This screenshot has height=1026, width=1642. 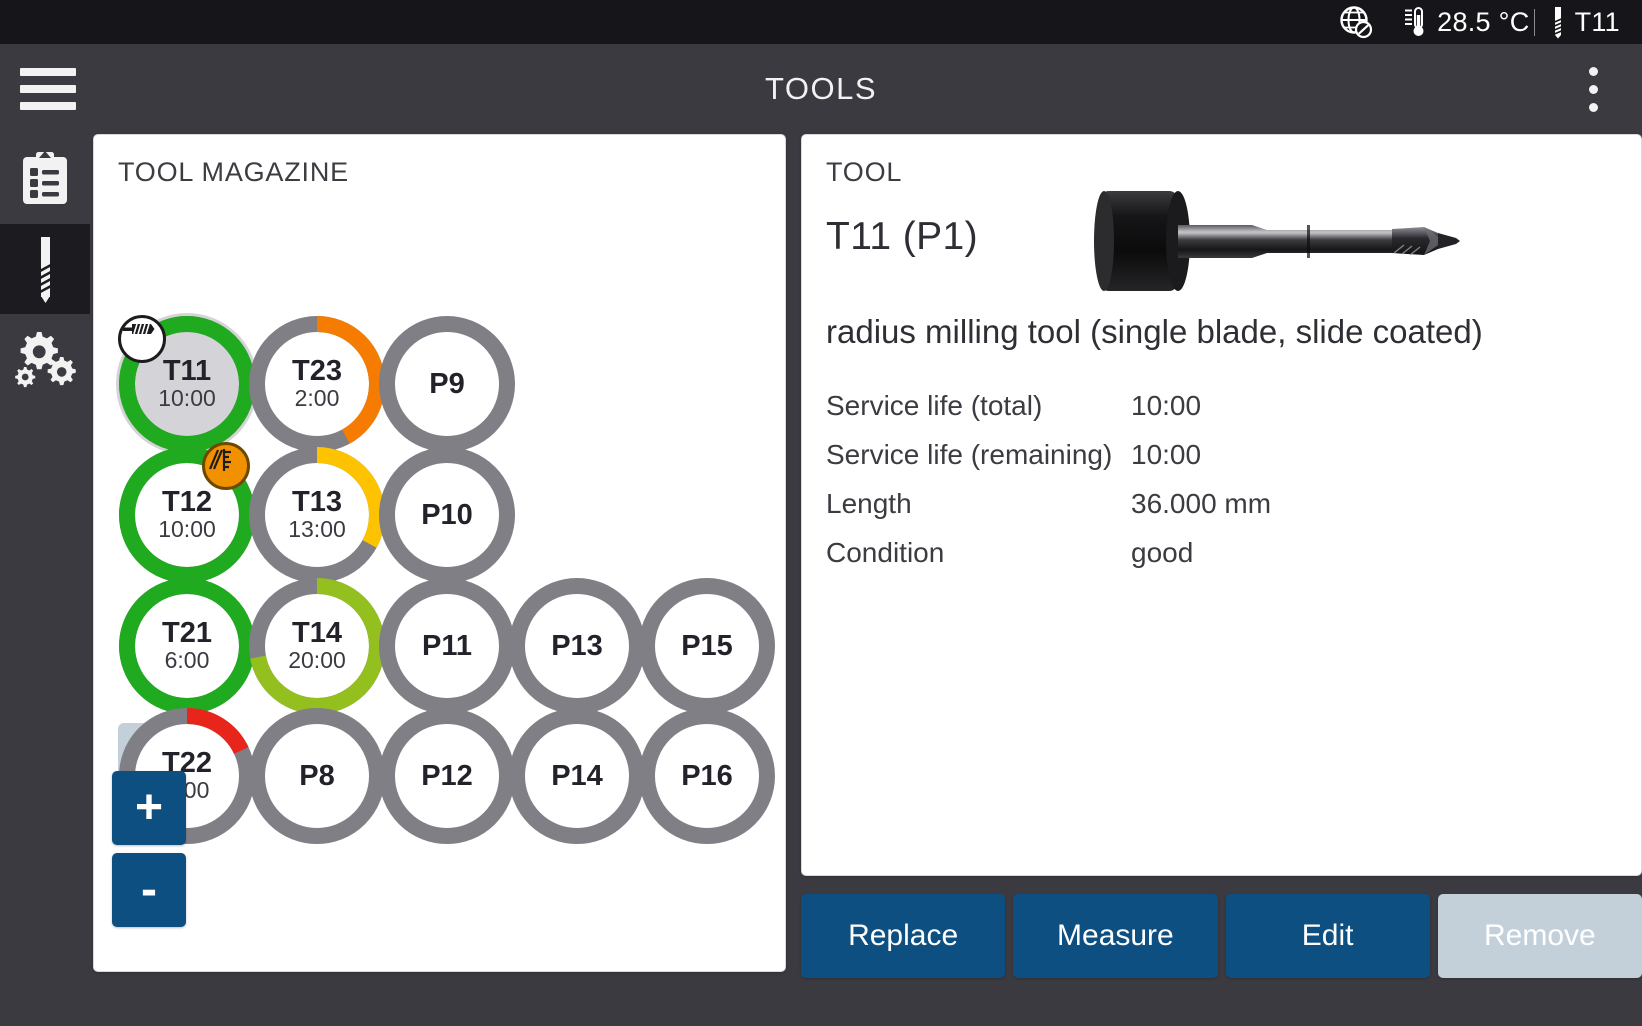 I want to click on remove-tool-button: -, so click(x=149, y=890).